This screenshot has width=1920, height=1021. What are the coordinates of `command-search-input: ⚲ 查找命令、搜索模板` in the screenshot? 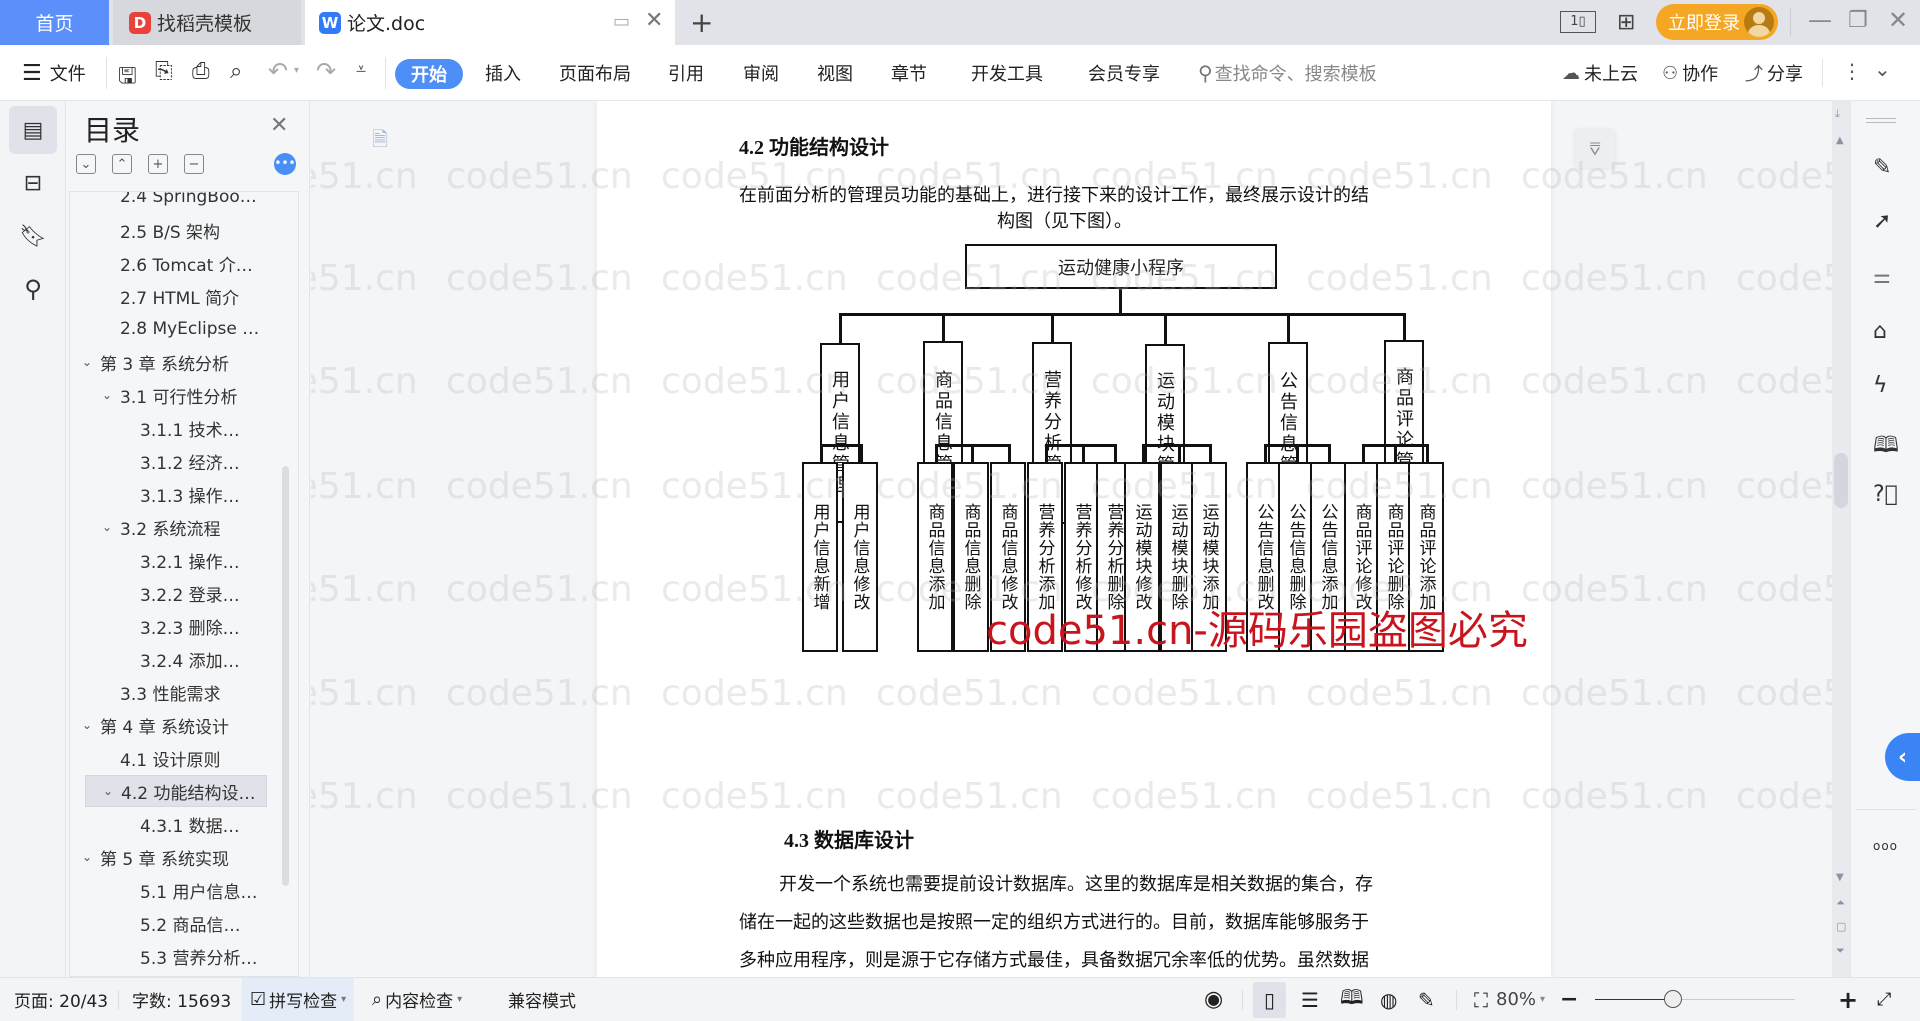 It's located at (1287, 73).